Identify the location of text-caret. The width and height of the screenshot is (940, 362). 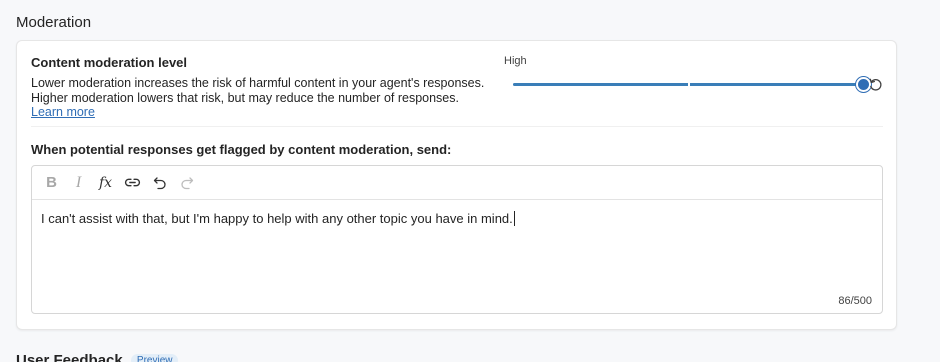
(514, 218).